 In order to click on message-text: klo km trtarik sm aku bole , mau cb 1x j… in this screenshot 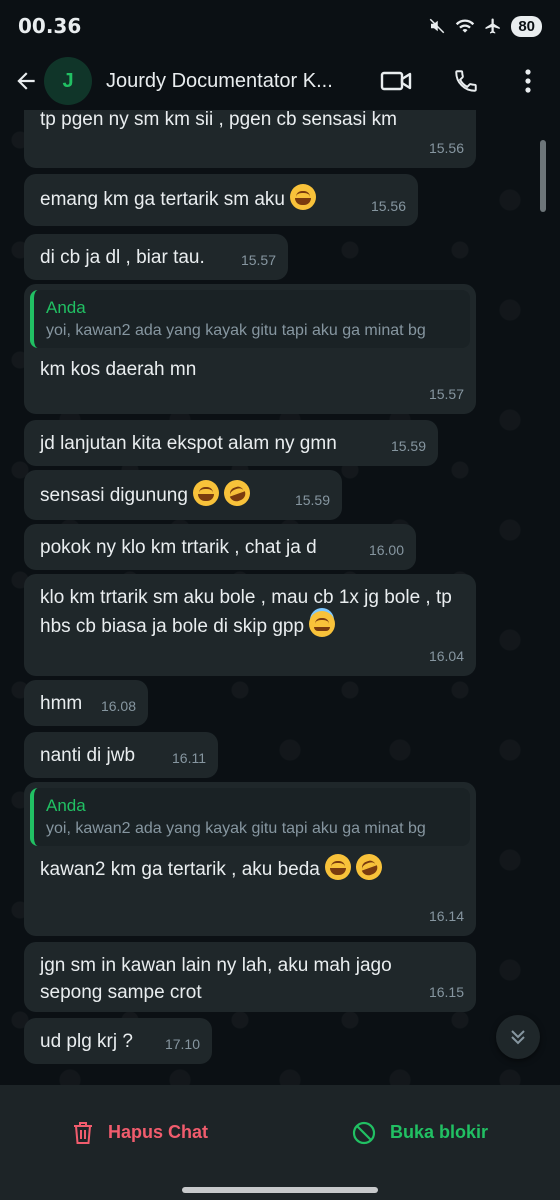, I will do `click(246, 612)`.